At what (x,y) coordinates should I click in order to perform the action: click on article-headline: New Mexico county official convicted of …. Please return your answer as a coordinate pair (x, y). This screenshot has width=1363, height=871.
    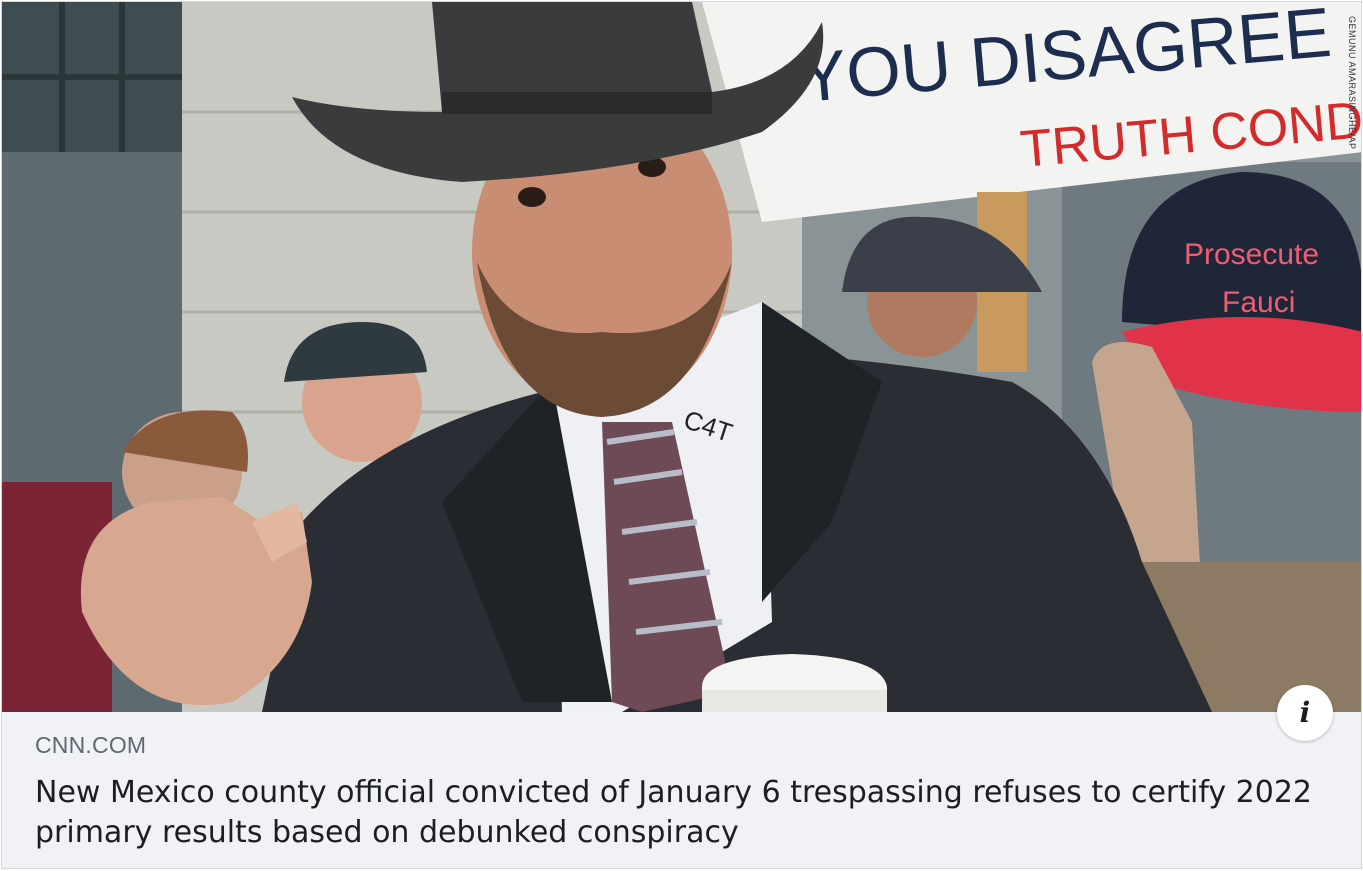
    Looking at the image, I should click on (680, 813).